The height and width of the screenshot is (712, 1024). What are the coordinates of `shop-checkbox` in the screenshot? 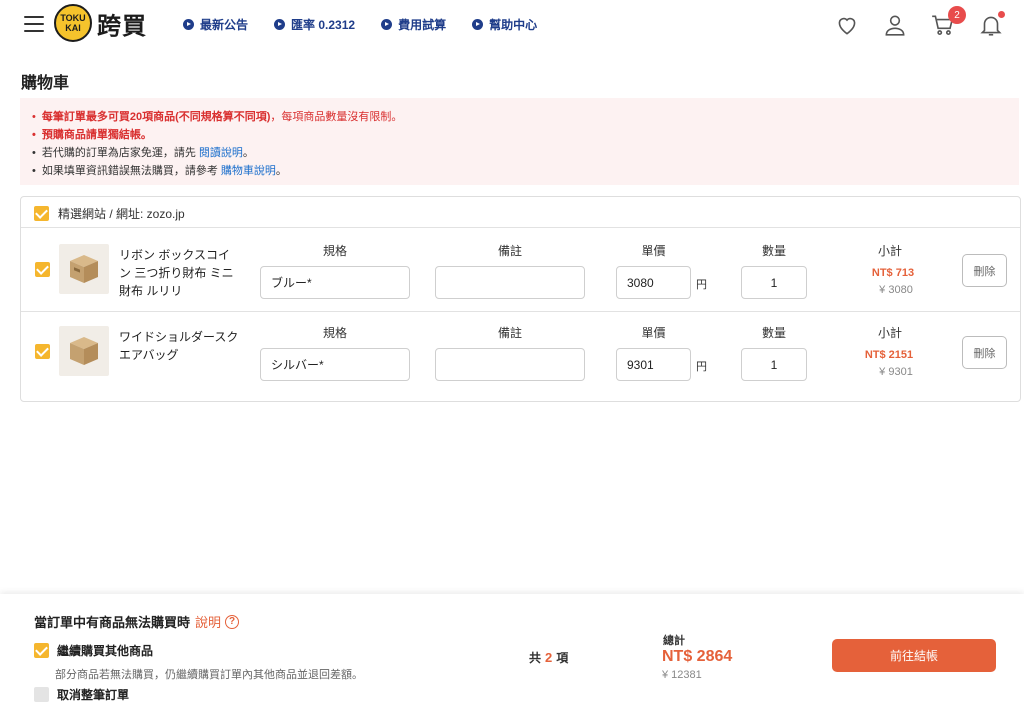 It's located at (41, 213).